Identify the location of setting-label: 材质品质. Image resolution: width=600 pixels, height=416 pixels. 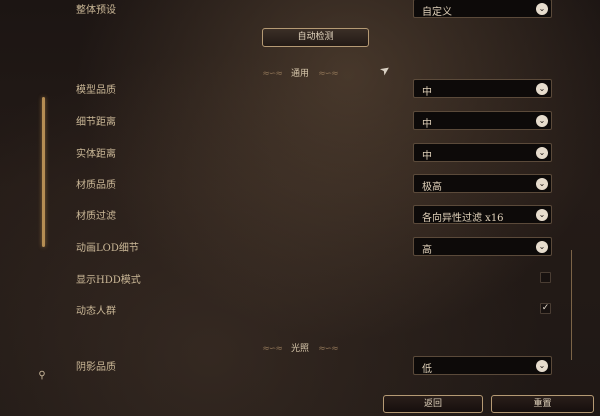
(96, 185).